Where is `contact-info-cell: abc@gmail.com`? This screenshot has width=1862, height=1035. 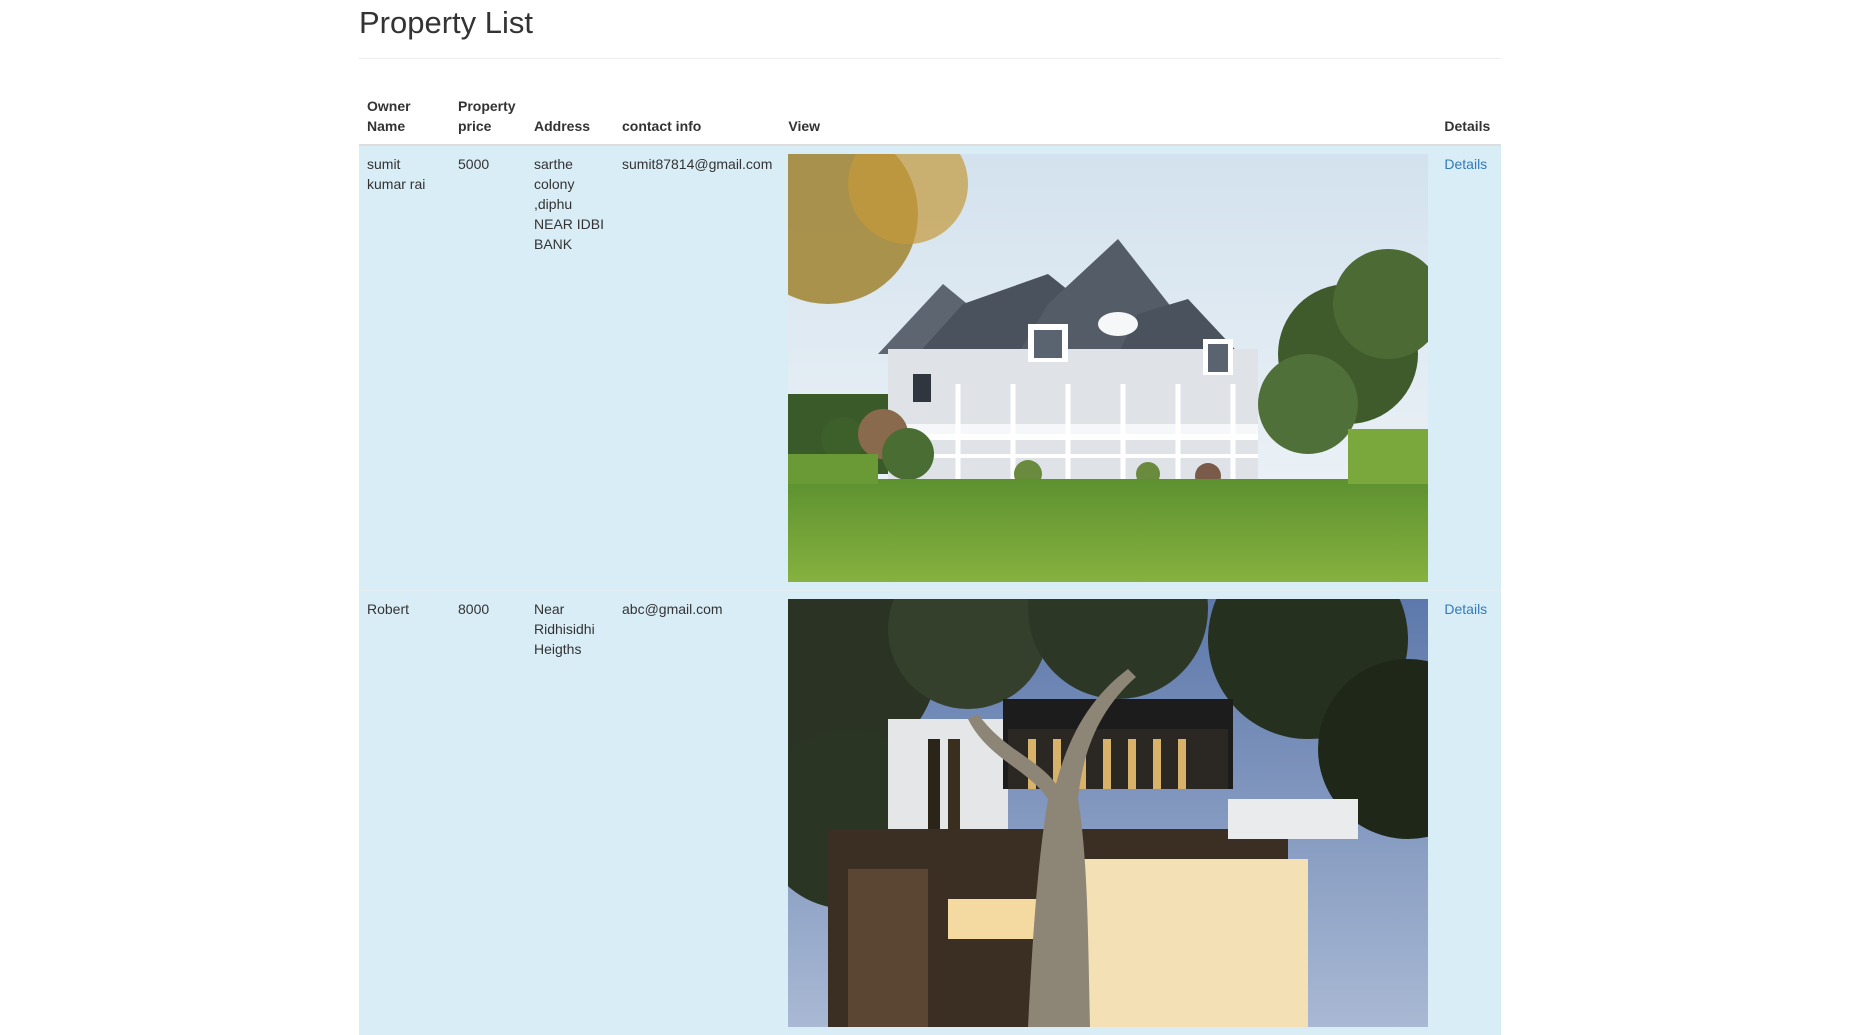 contact-info-cell: abc@gmail.com is located at coordinates (697, 813).